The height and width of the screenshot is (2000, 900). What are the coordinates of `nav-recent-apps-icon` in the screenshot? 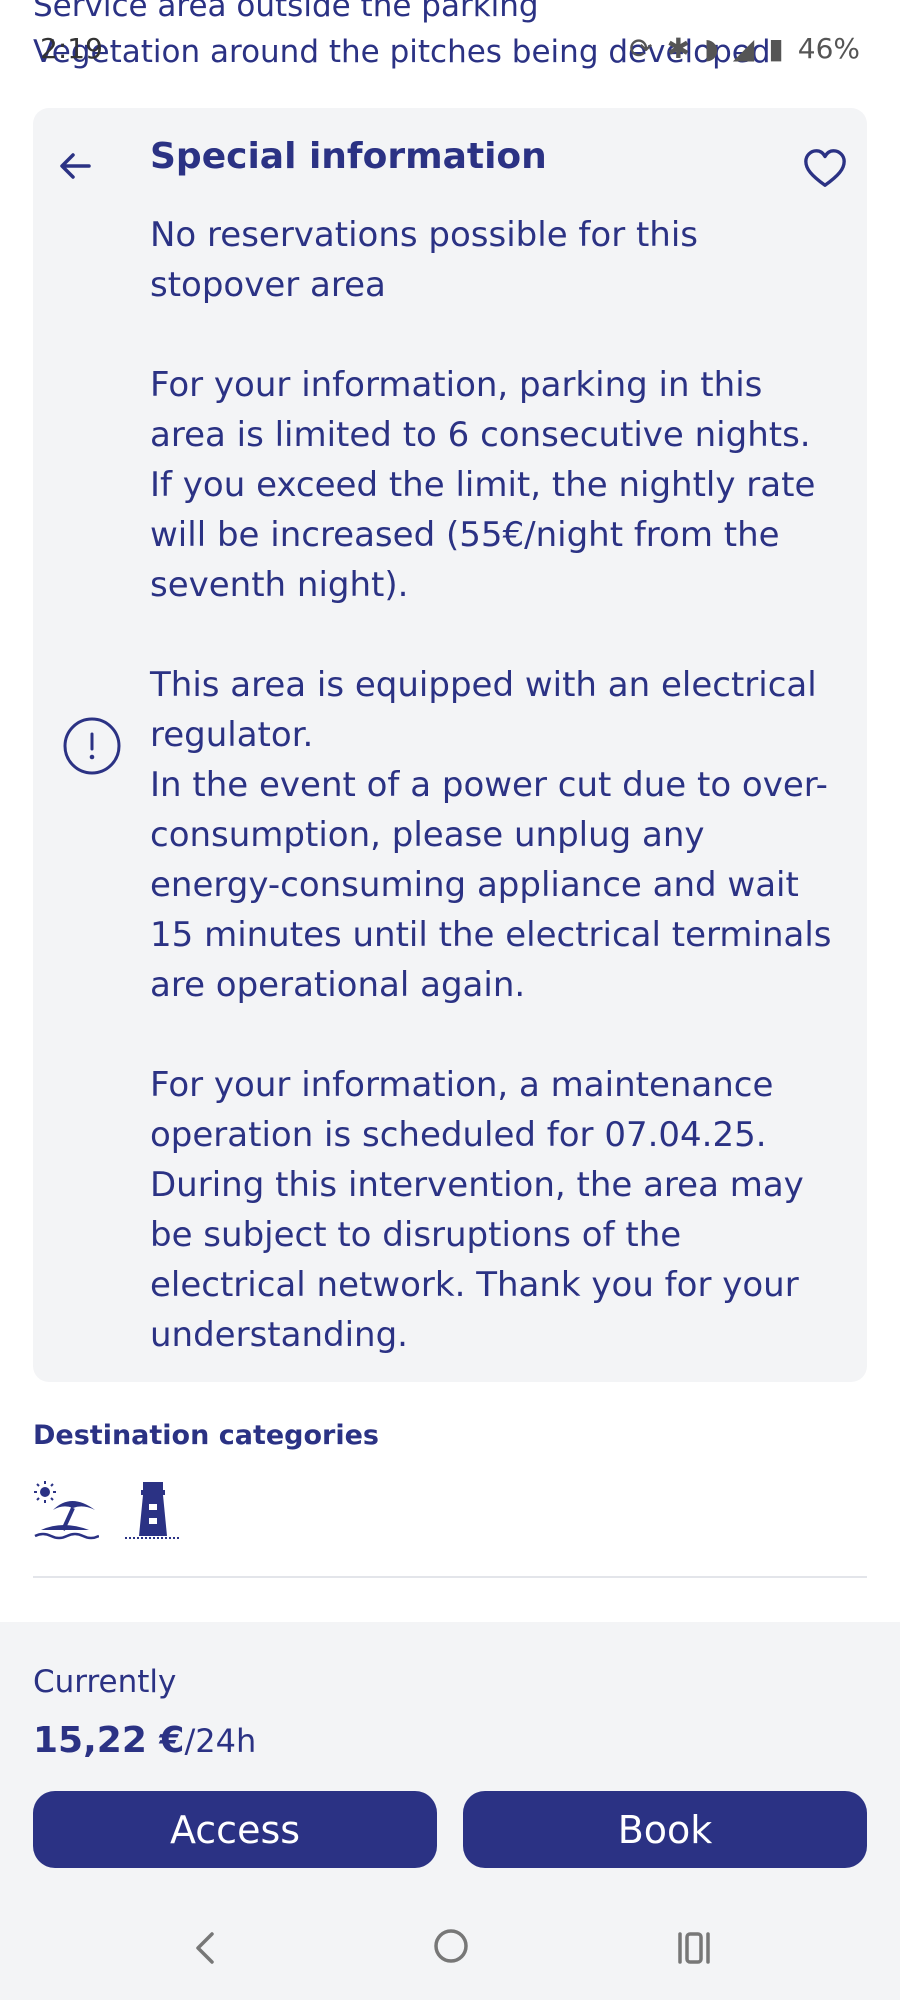 It's located at (695, 1948).